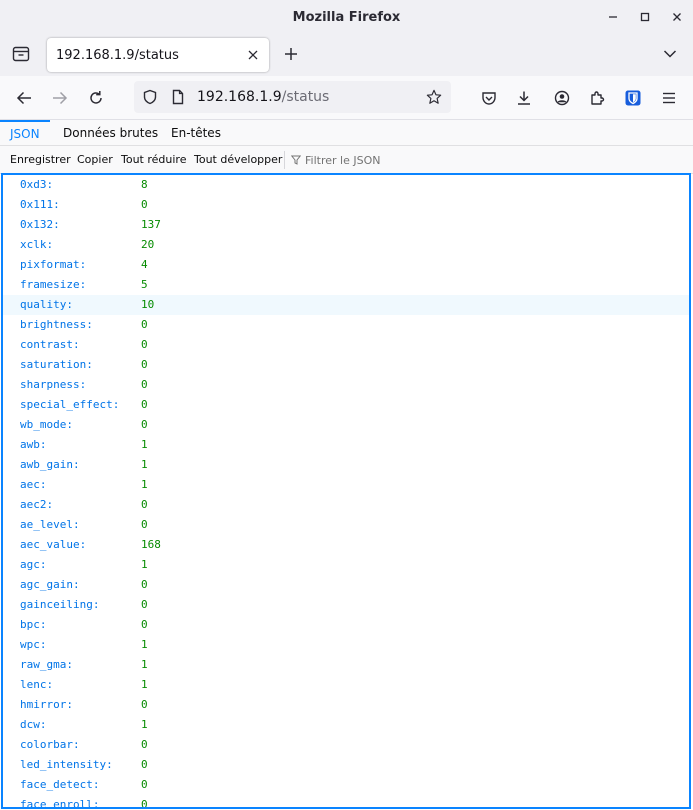 The height and width of the screenshot is (810, 693). I want to click on json-row: special_effect: 0, so click(346, 405).